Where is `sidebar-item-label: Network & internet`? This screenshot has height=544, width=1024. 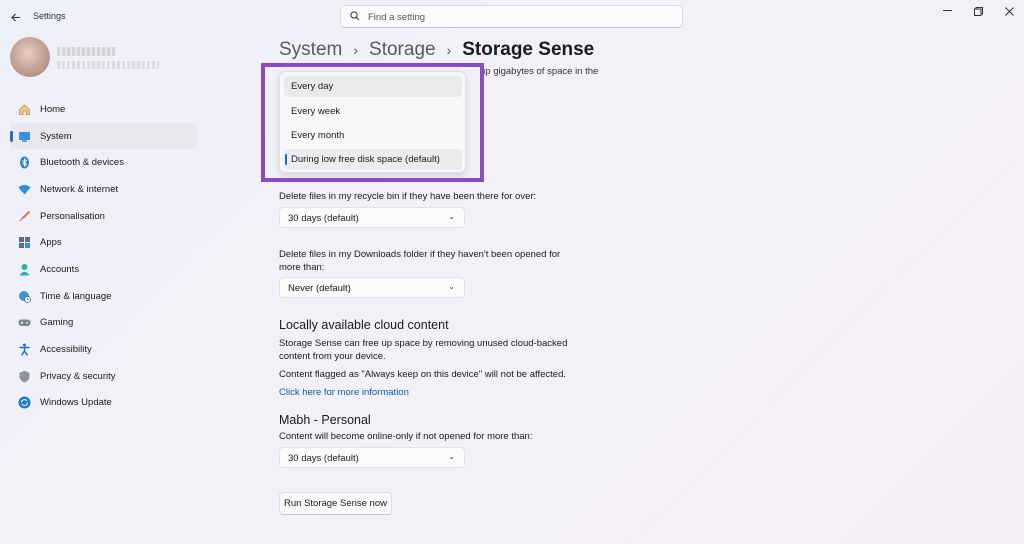 sidebar-item-label: Network & internet is located at coordinates (79, 189).